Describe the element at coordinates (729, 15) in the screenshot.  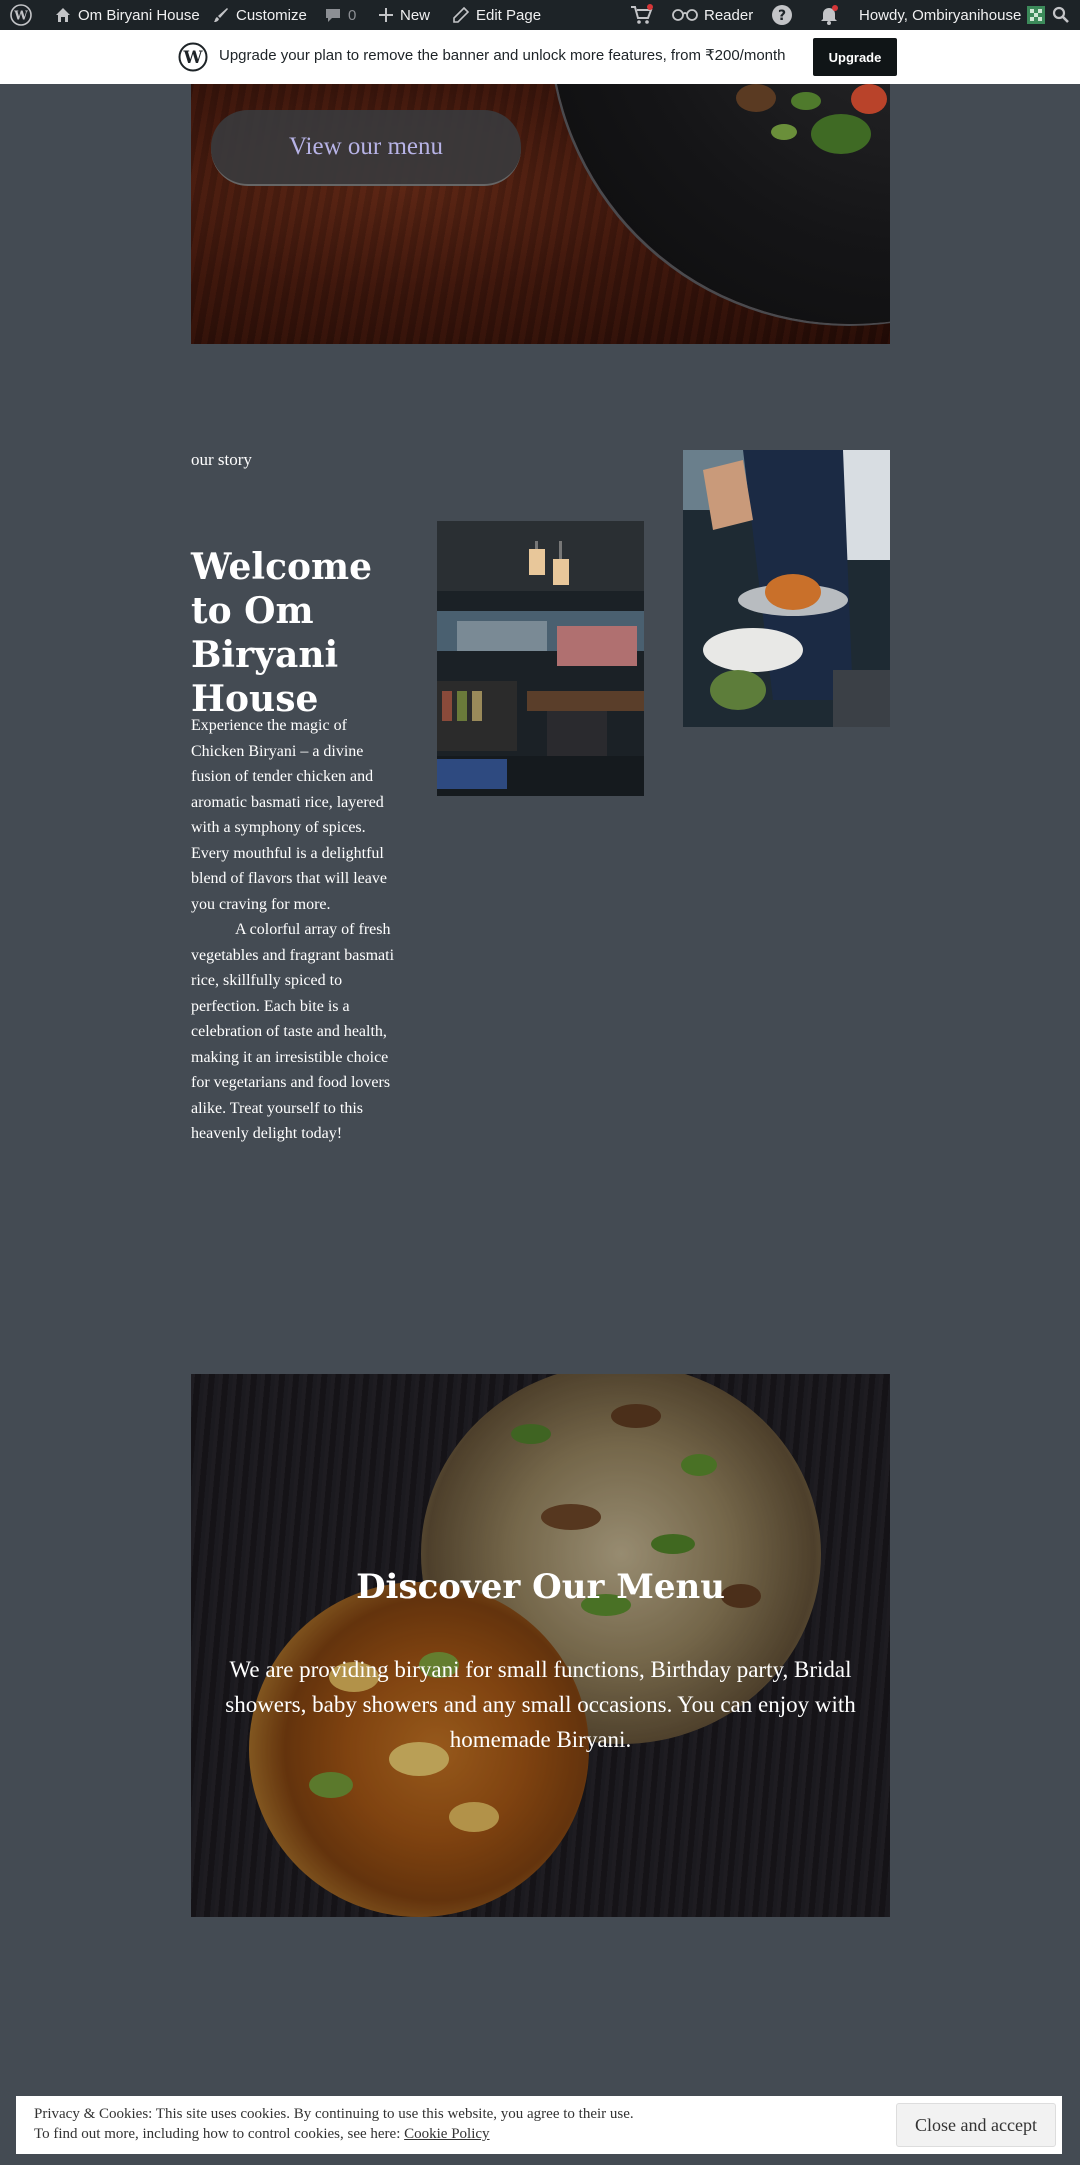
I see `reader-label: Reader` at that location.